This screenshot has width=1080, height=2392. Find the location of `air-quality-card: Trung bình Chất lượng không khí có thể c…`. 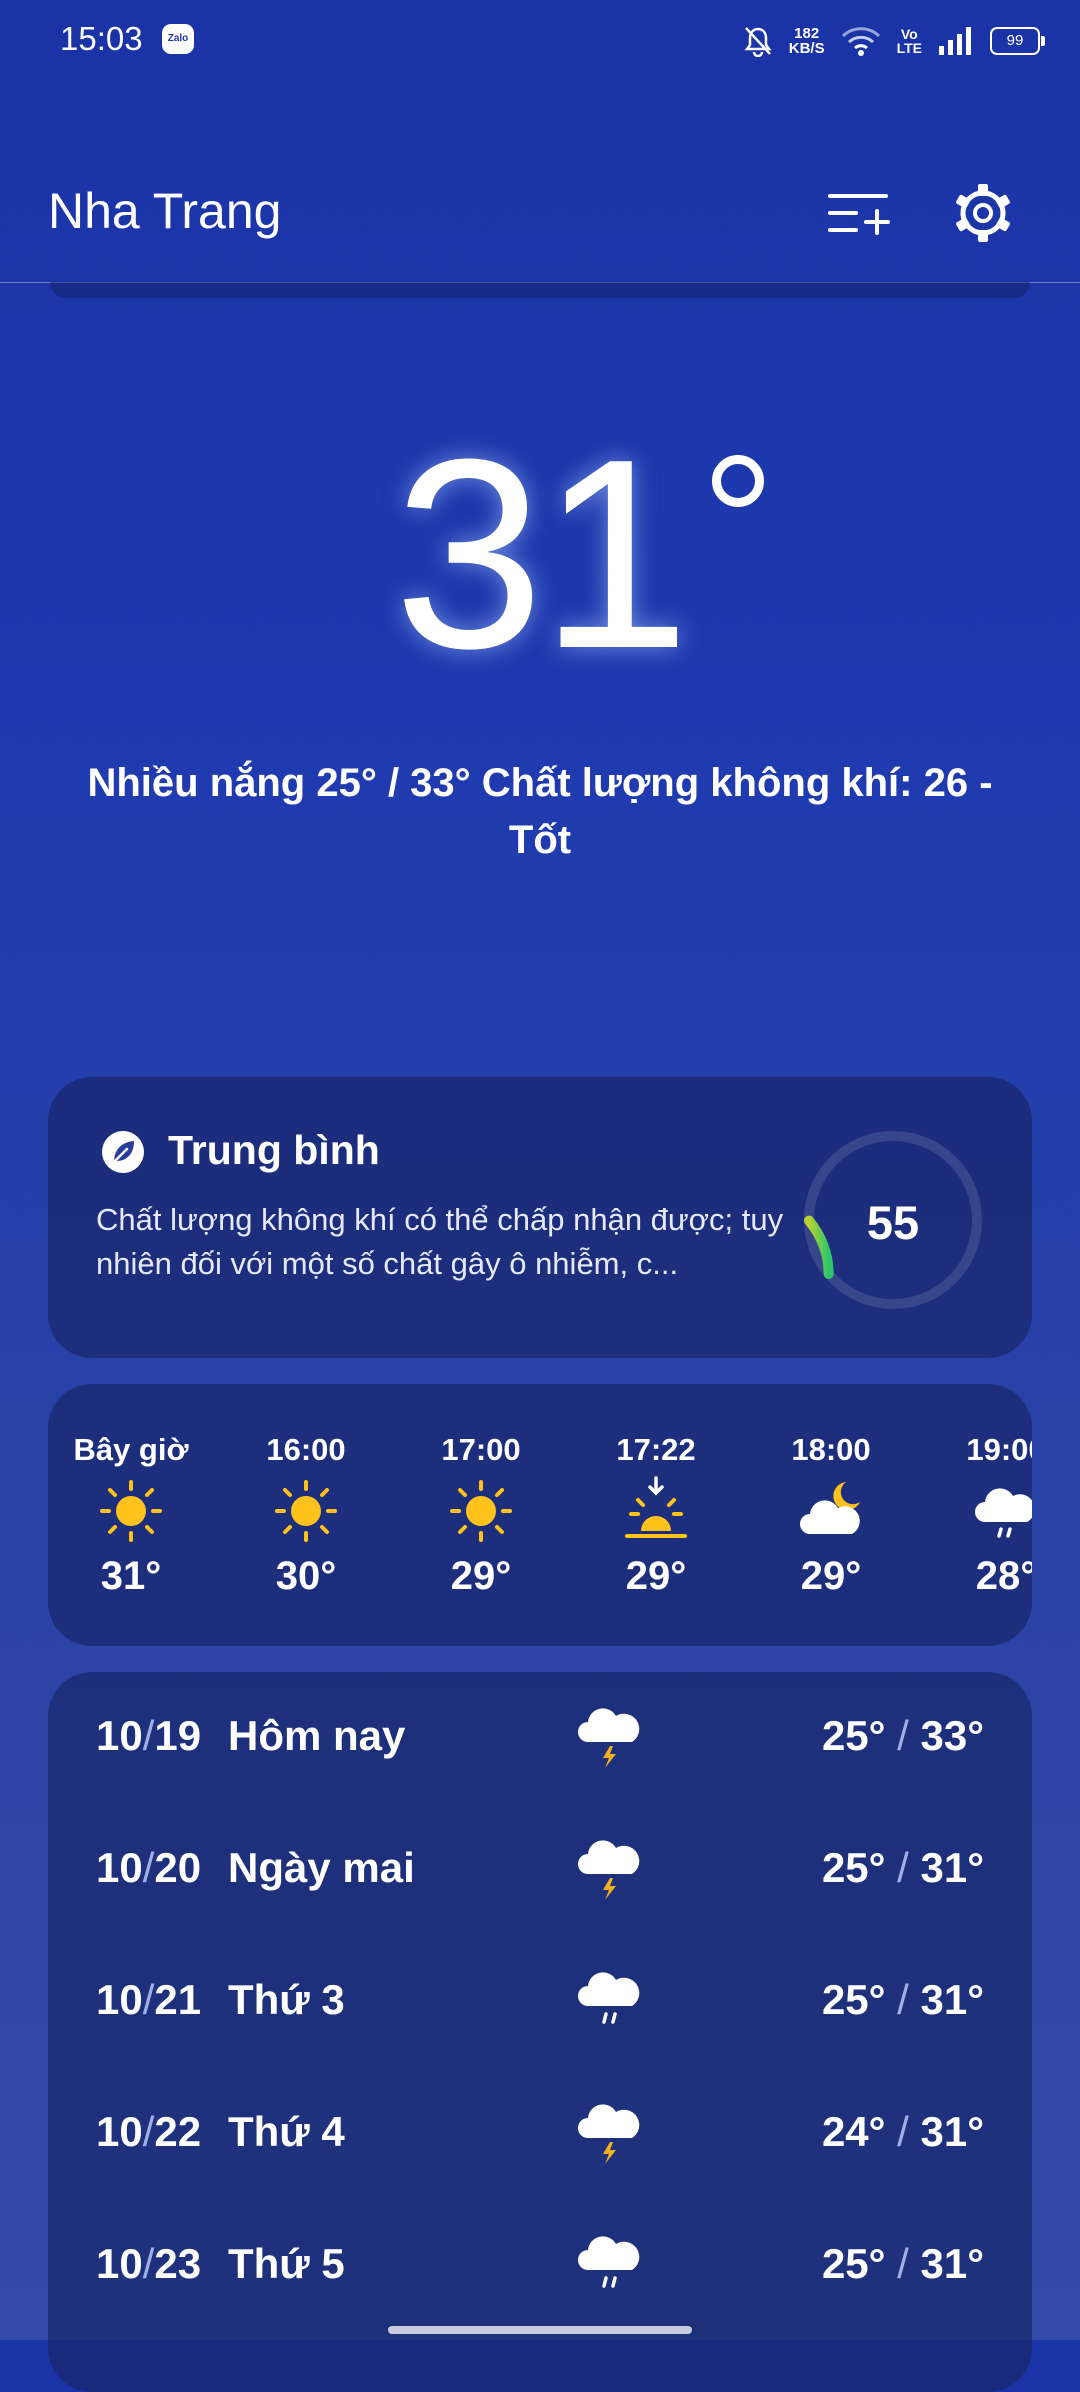

air-quality-card: Trung bình Chất lượng không khí có thể c… is located at coordinates (540, 1217).